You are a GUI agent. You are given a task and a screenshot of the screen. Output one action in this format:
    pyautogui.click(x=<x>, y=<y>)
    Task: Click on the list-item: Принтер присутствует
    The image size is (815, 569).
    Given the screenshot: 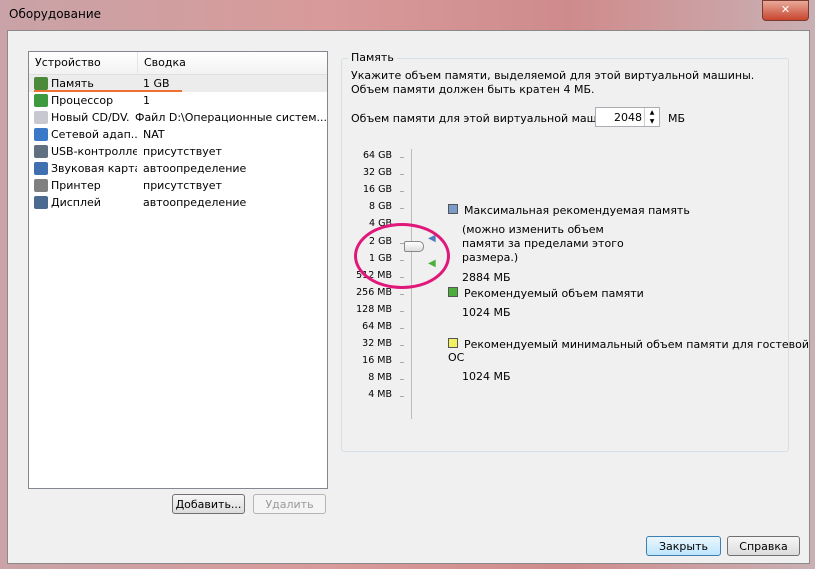 What is the action you would take?
    pyautogui.click(x=178, y=185)
    